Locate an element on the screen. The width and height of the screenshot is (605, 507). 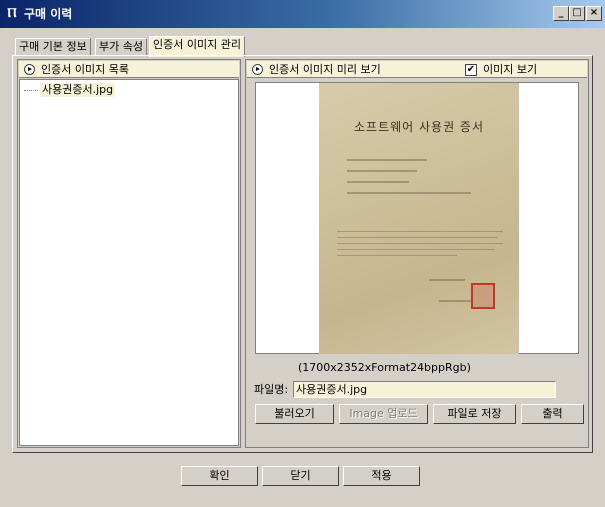
save-to-file-button: 파일로 저장 is located at coordinates (474, 414).